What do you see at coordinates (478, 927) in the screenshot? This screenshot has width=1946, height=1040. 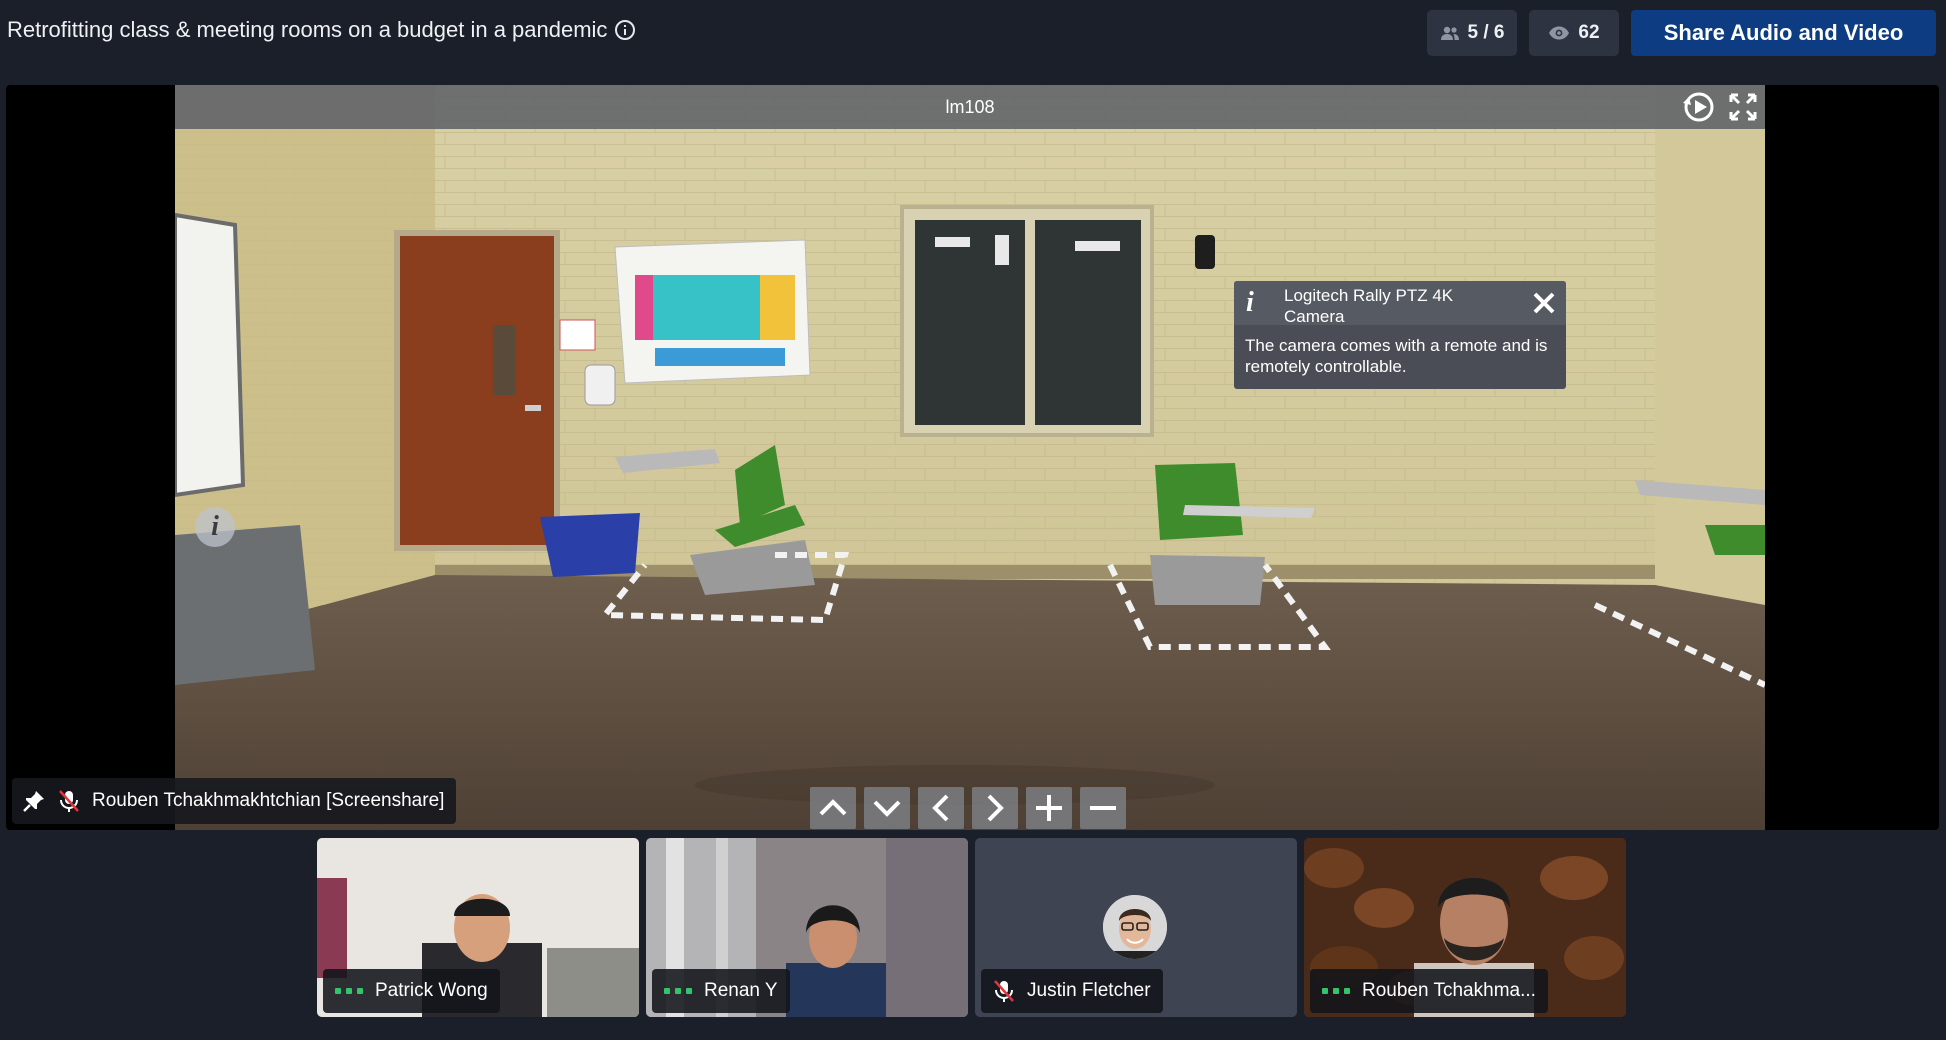 I see `participant-tile: Patrick Wong` at bounding box center [478, 927].